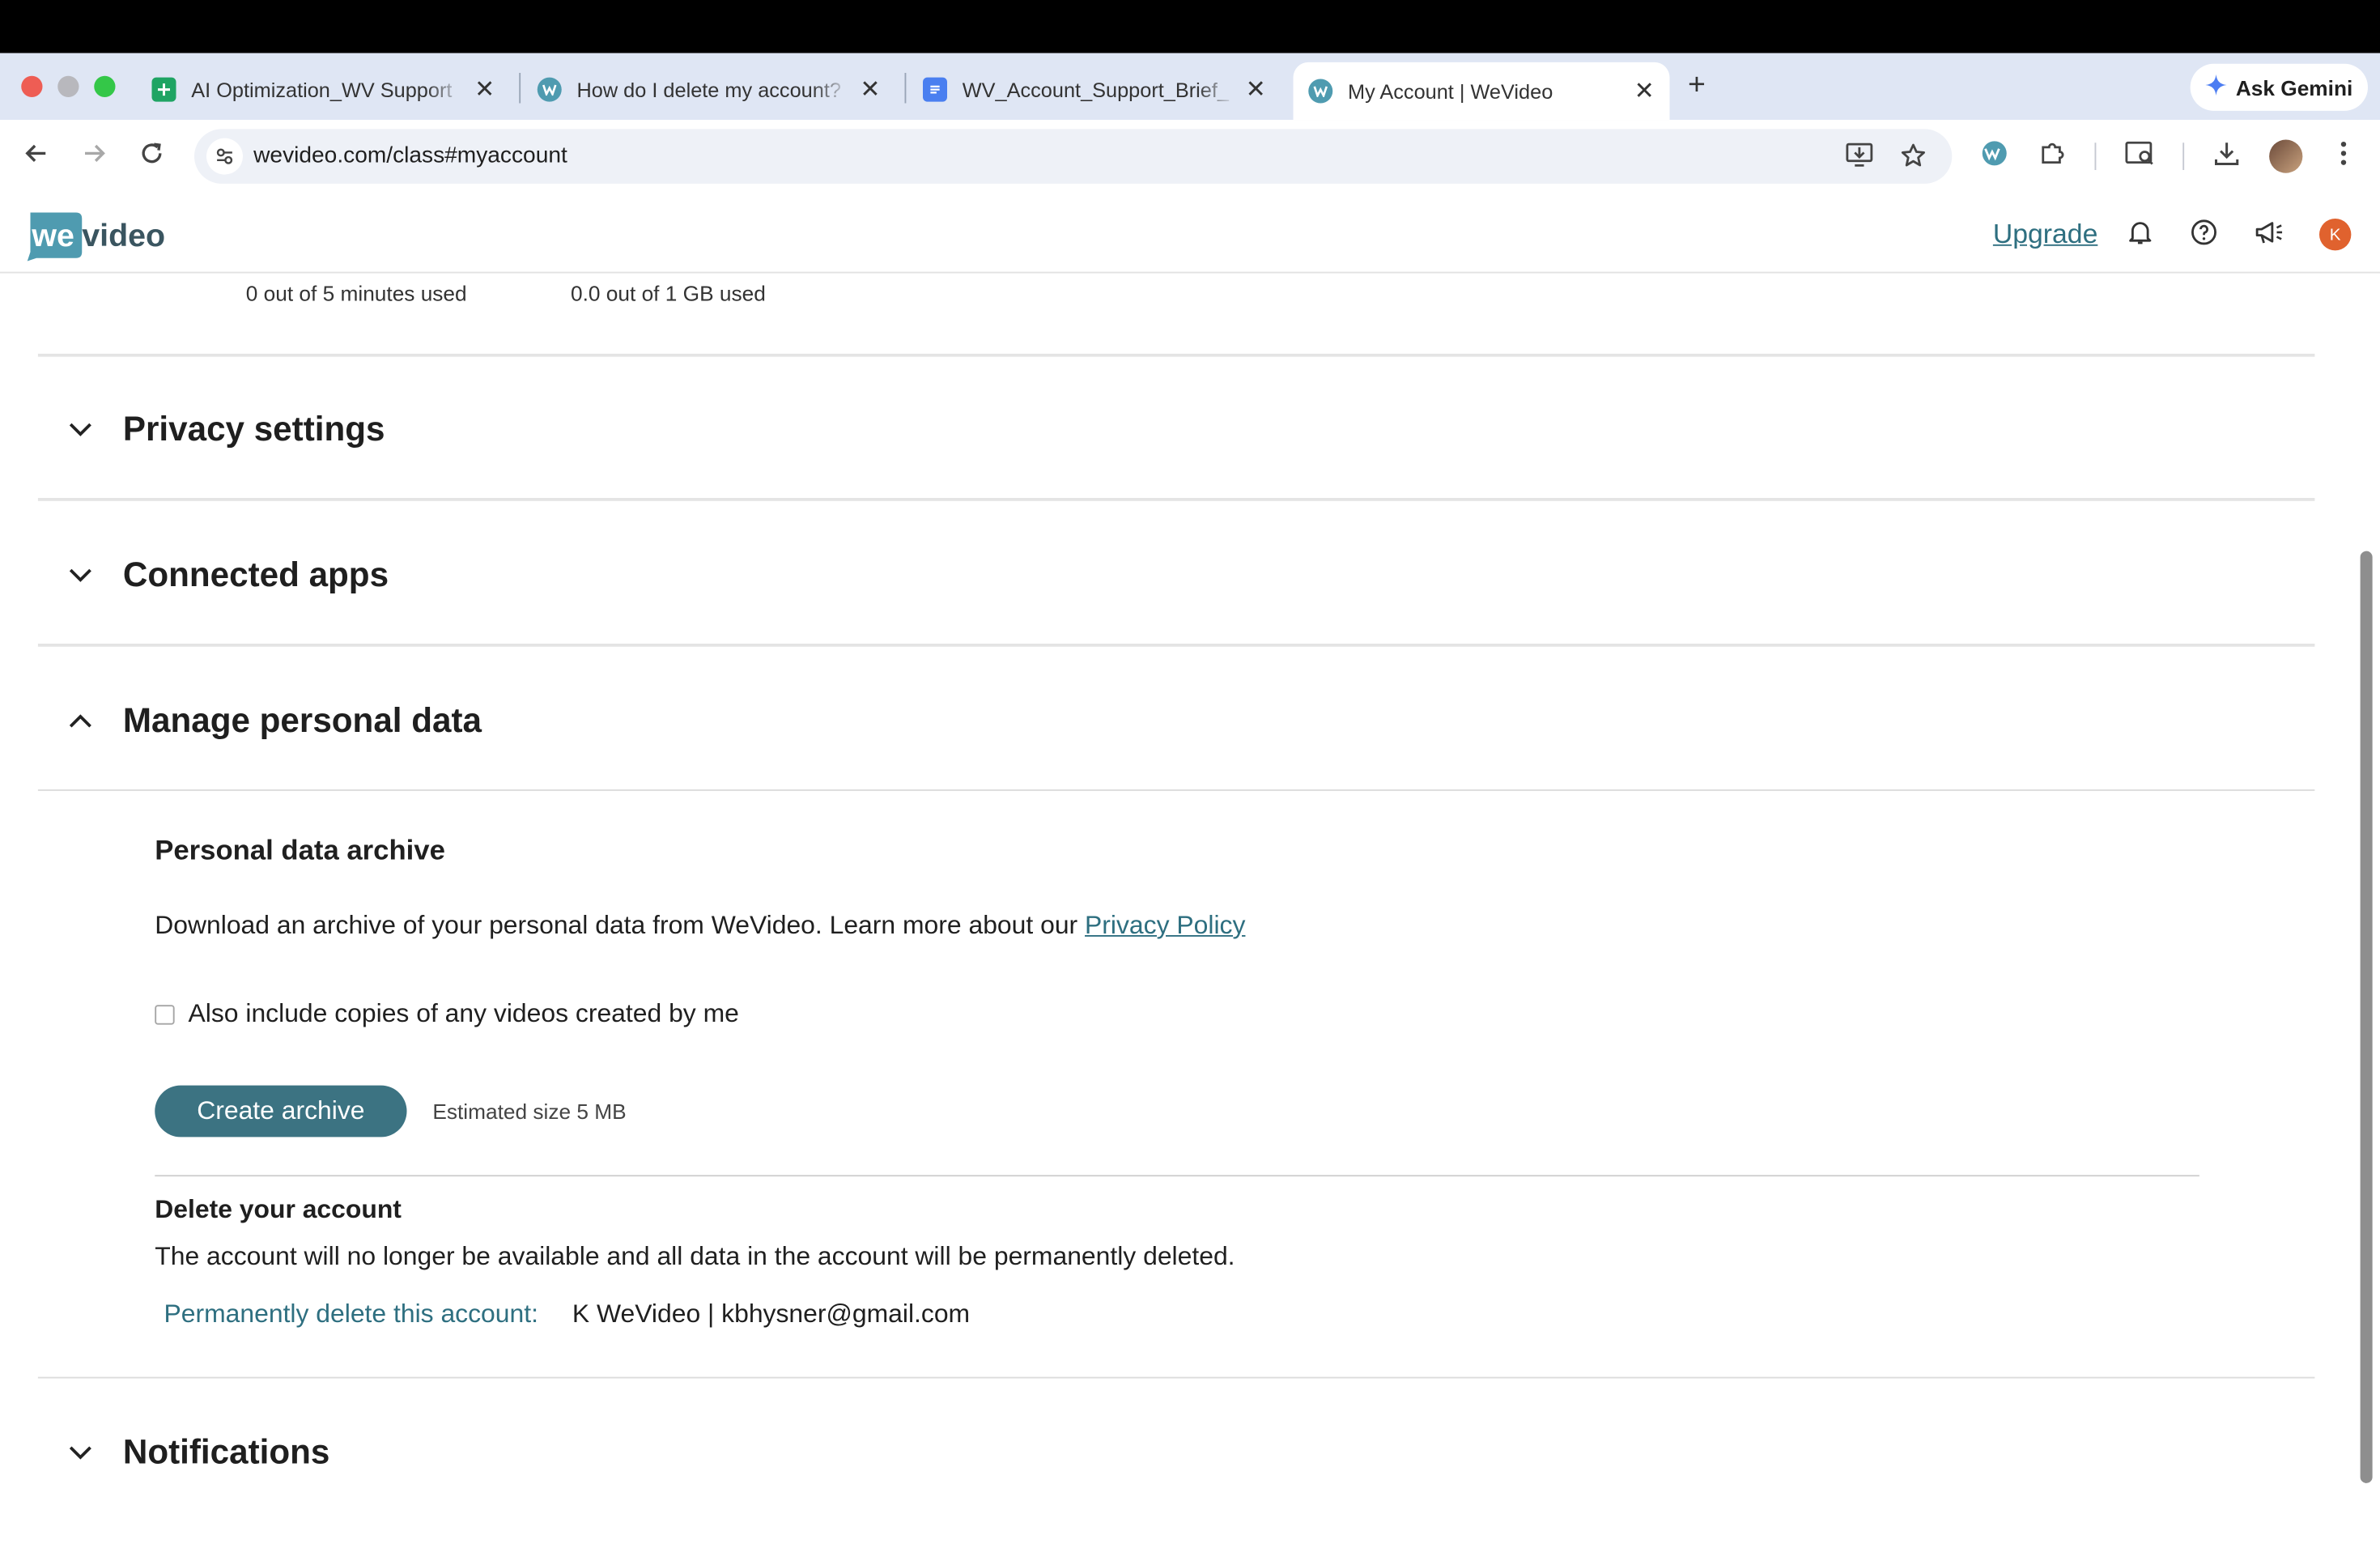 The height and width of the screenshot is (1548, 2380). Describe the element at coordinates (2205, 236) in the screenshot. I see `help-icon` at that location.